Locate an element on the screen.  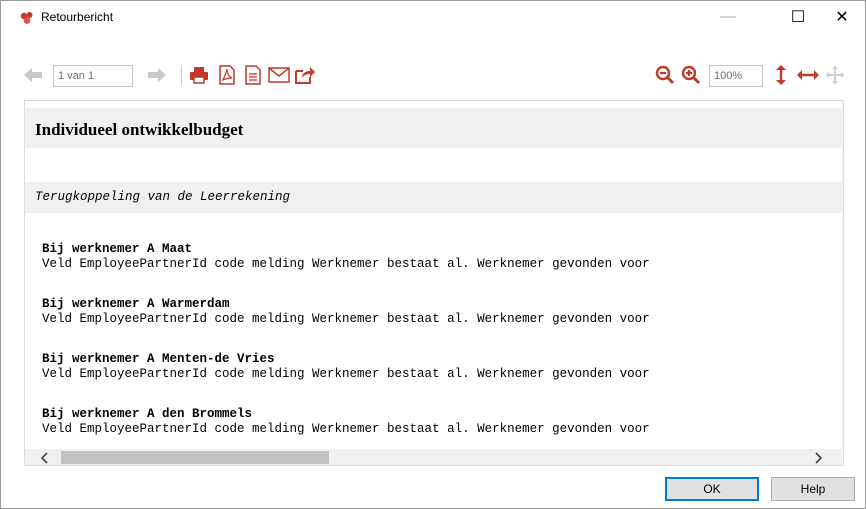
arrow-left-icon is located at coordinates (33, 75).